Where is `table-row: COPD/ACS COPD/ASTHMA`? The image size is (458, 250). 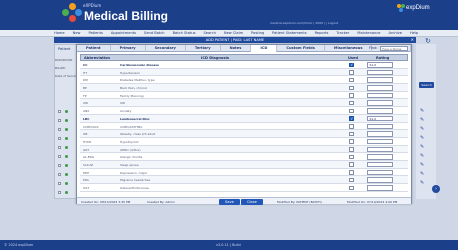 table-row: COPD/ACS COPD/ASTHMA is located at coordinates (244, 127).